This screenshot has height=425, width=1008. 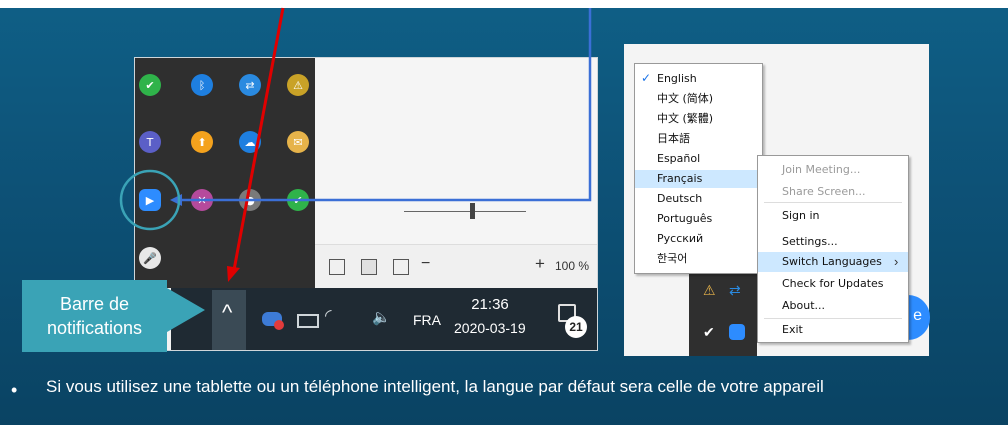 I want to click on red-arrow-head, so click(x=233, y=274).